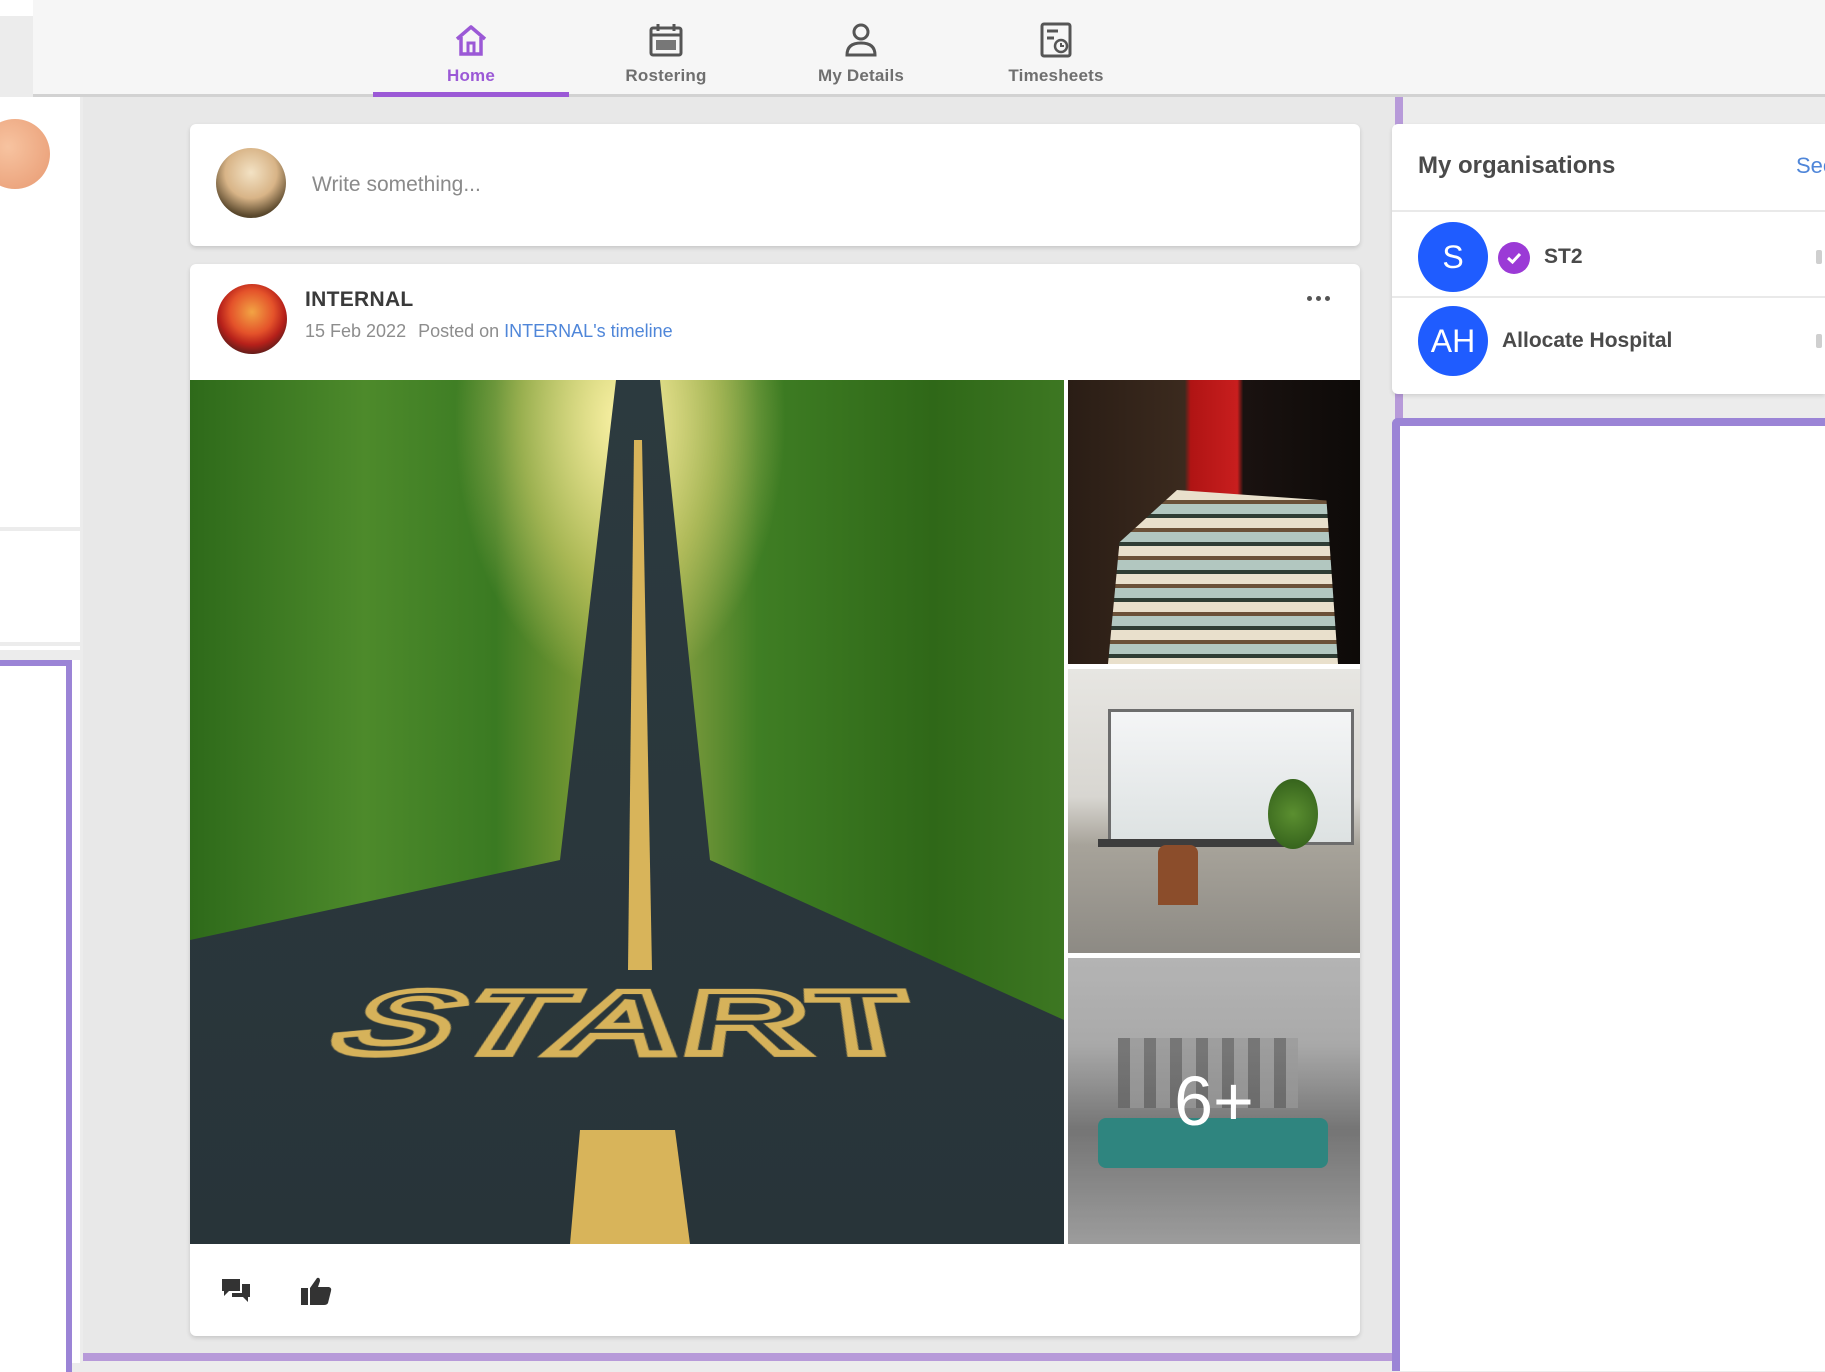 This screenshot has width=1825, height=1372. What do you see at coordinates (1563, 257) in the screenshot?
I see `org-name: ST2` at bounding box center [1563, 257].